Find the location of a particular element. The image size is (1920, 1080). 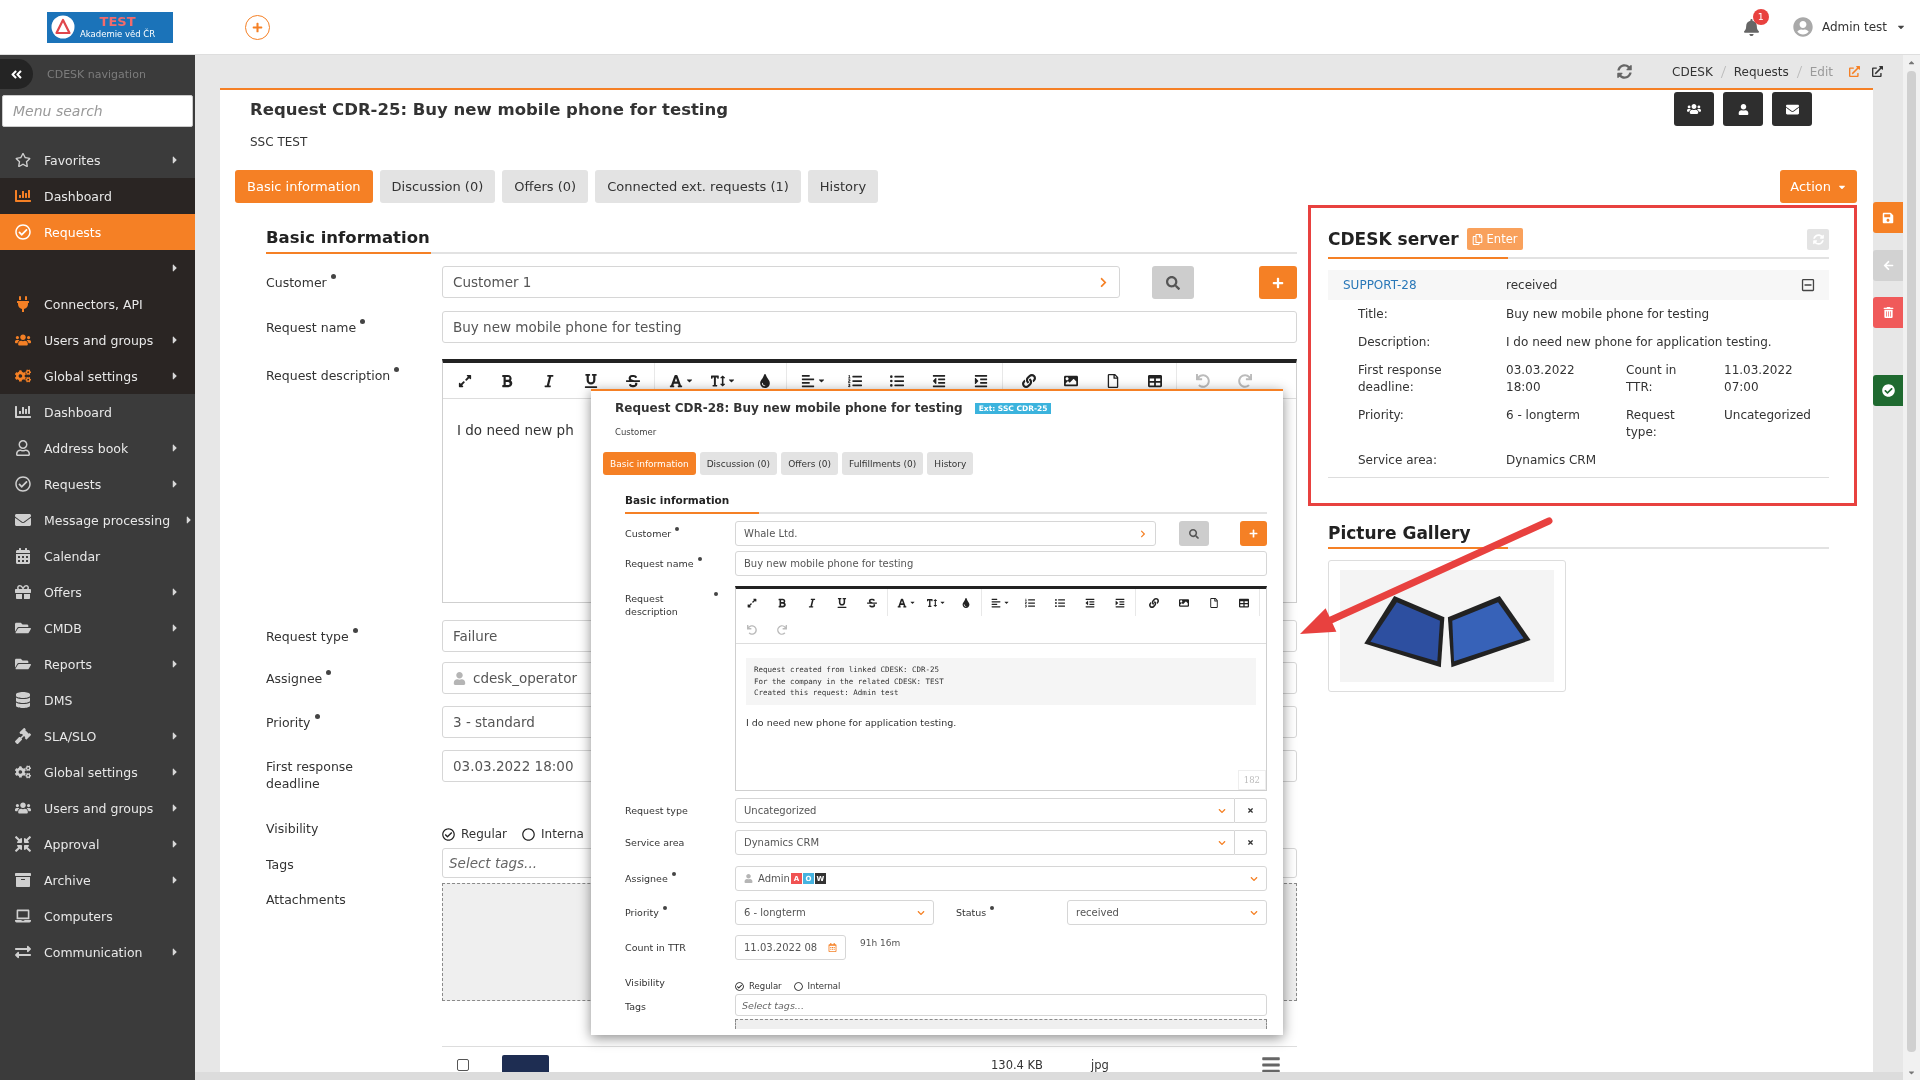

sidebar-item: Address book is located at coordinates (97, 448).